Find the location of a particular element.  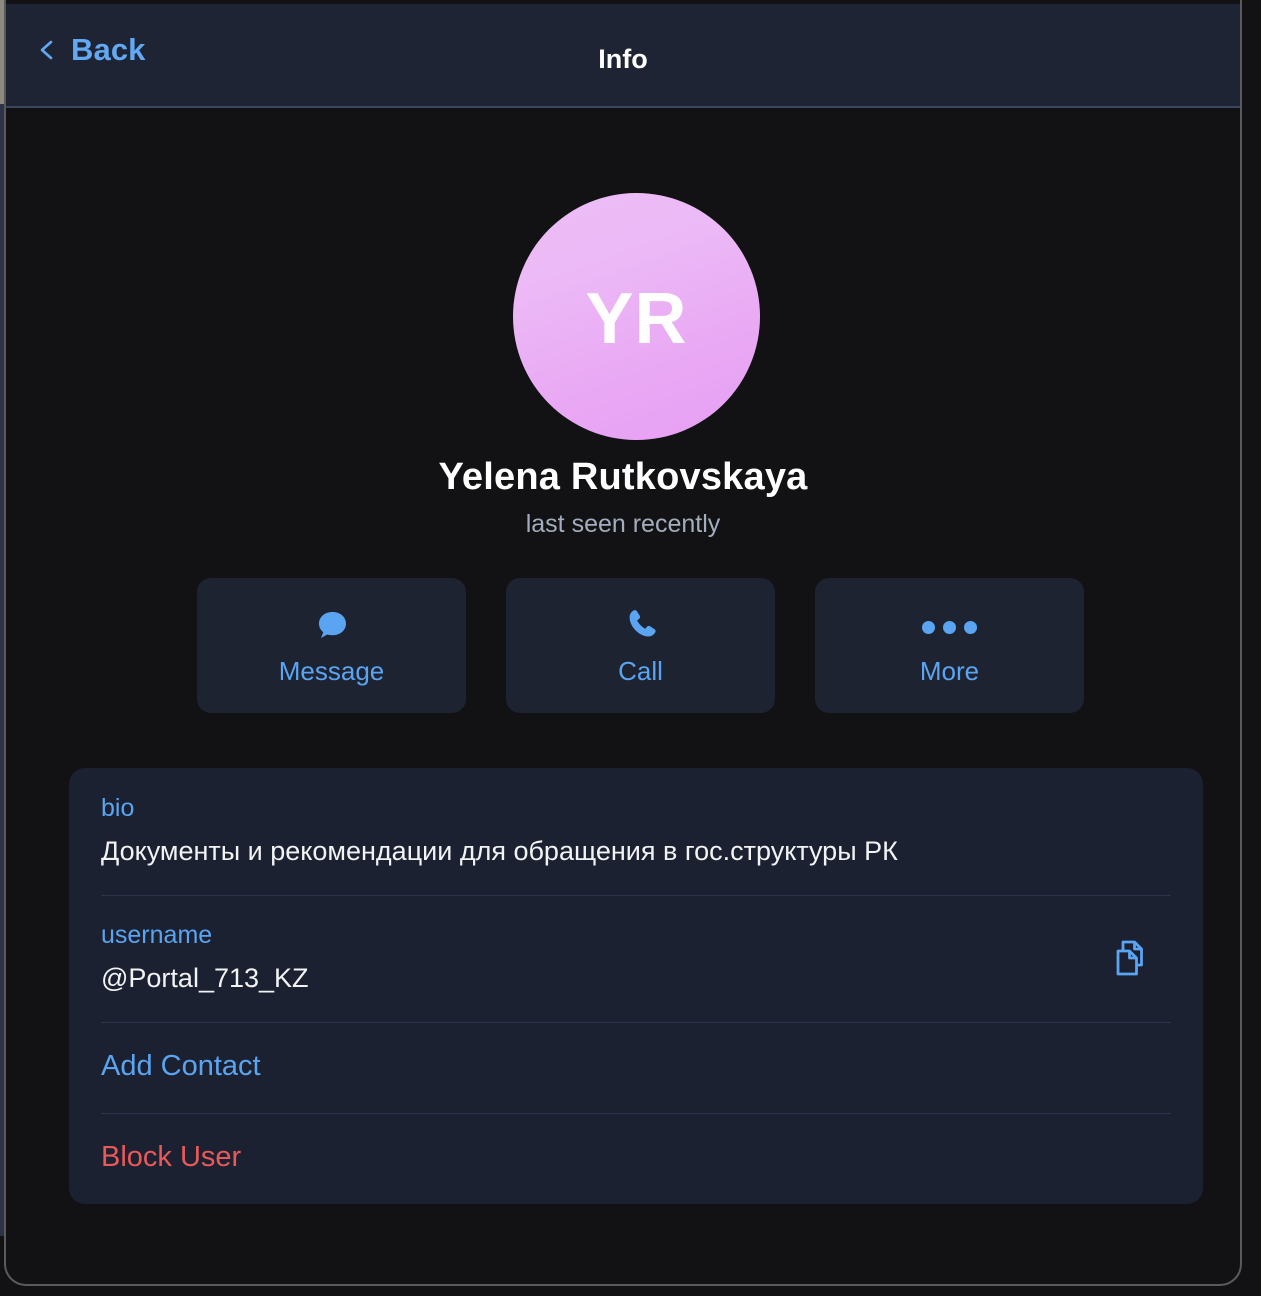

message-label: Message is located at coordinates (331, 671).